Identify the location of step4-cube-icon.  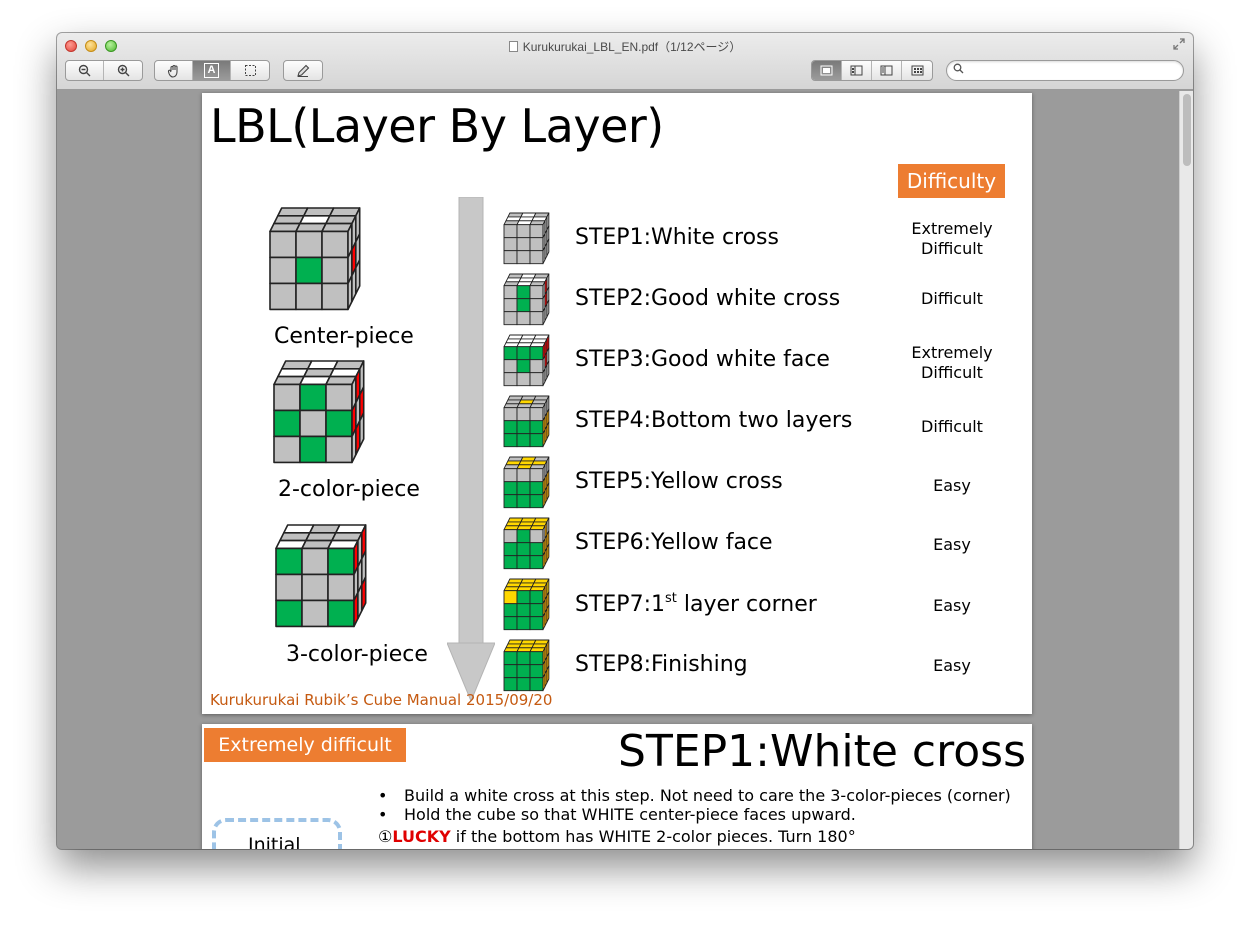
(526, 421).